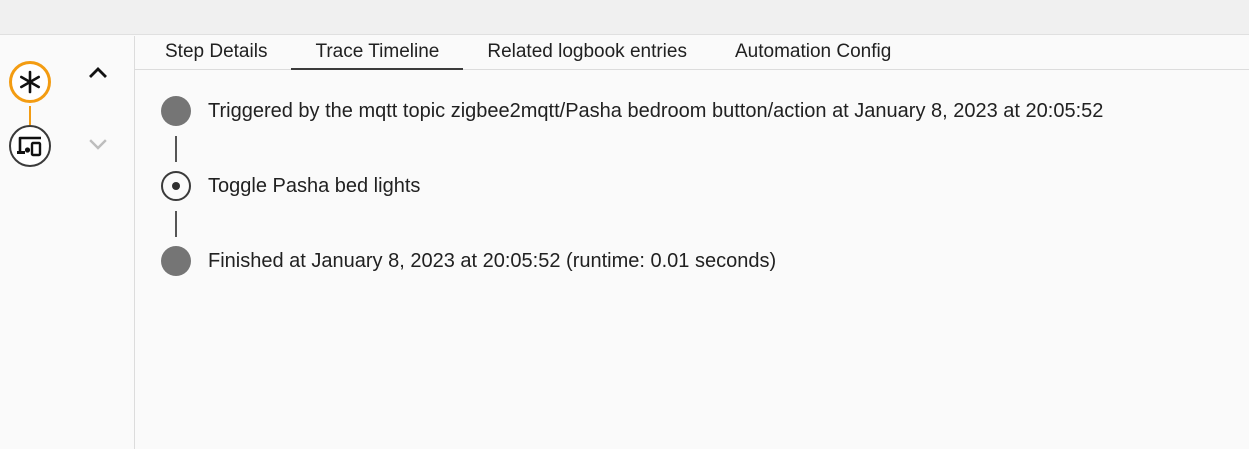 The width and height of the screenshot is (1249, 449). What do you see at coordinates (67, 242) in the screenshot?
I see `trace-graph-panel` at bounding box center [67, 242].